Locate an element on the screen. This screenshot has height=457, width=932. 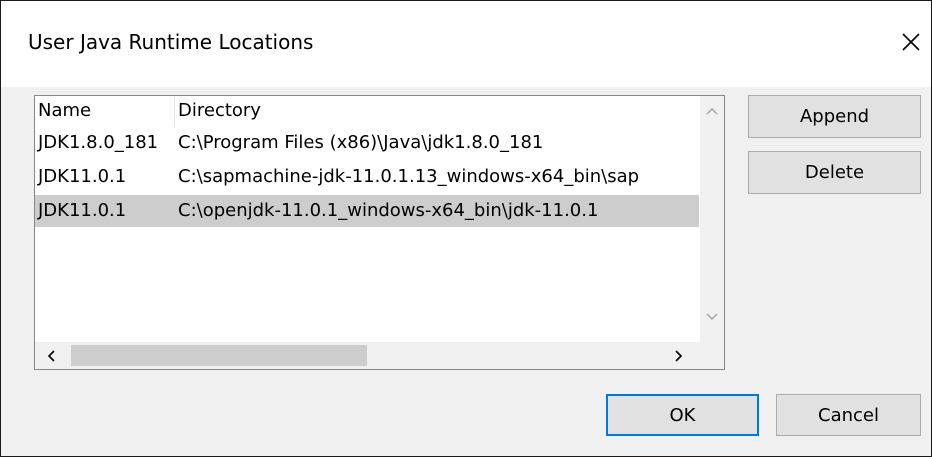
horizontal-scroll-thumb is located at coordinates (219, 355).